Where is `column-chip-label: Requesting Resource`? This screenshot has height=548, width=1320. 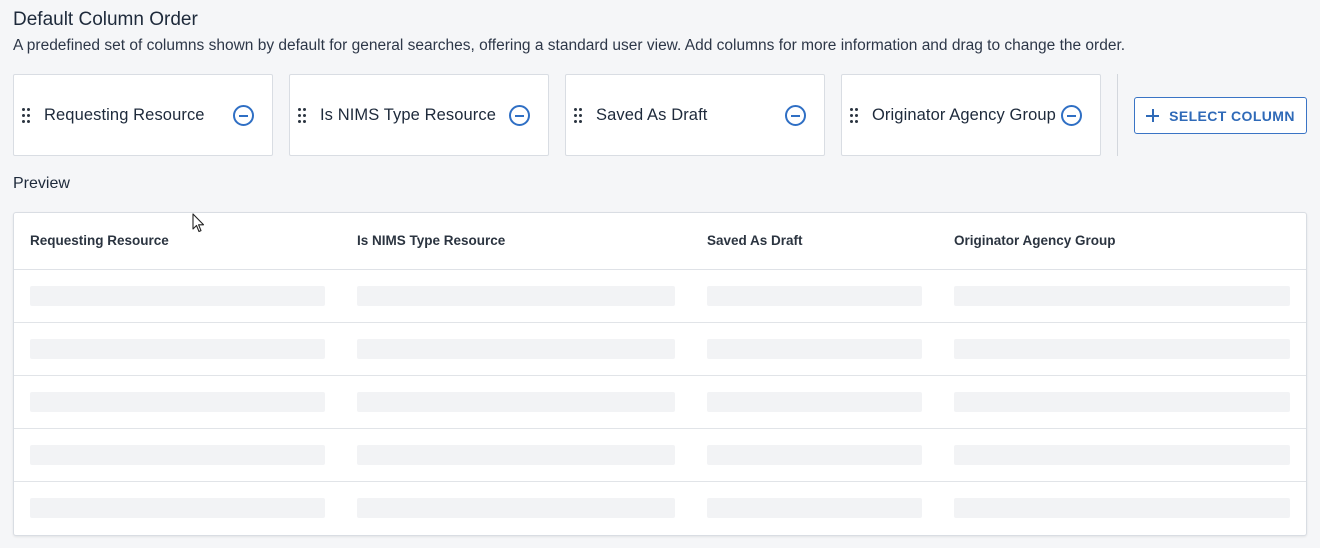
column-chip-label: Requesting Resource is located at coordinates (124, 115).